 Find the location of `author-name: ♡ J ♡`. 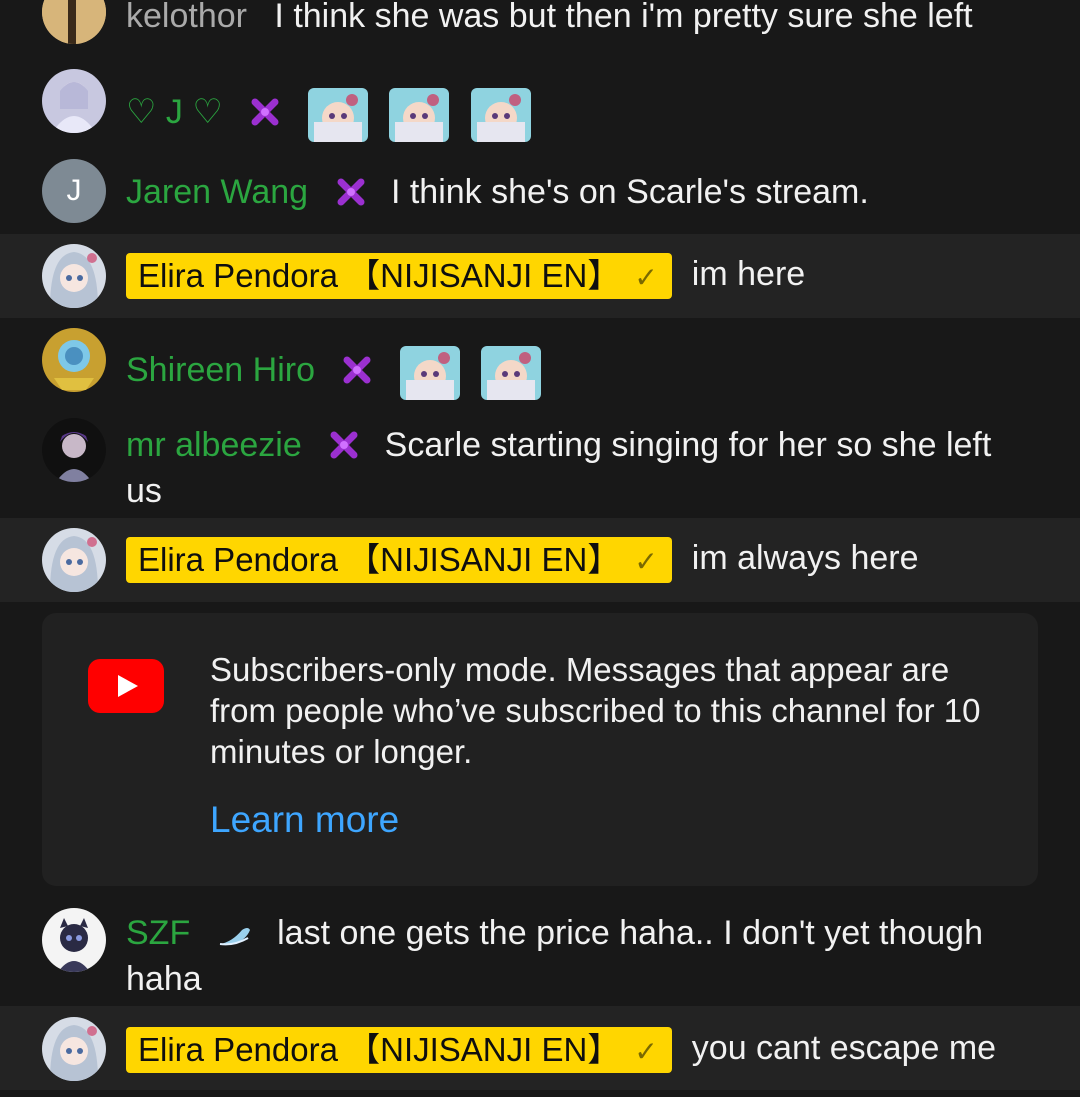

author-name: ♡ J ♡ is located at coordinates (174, 112).